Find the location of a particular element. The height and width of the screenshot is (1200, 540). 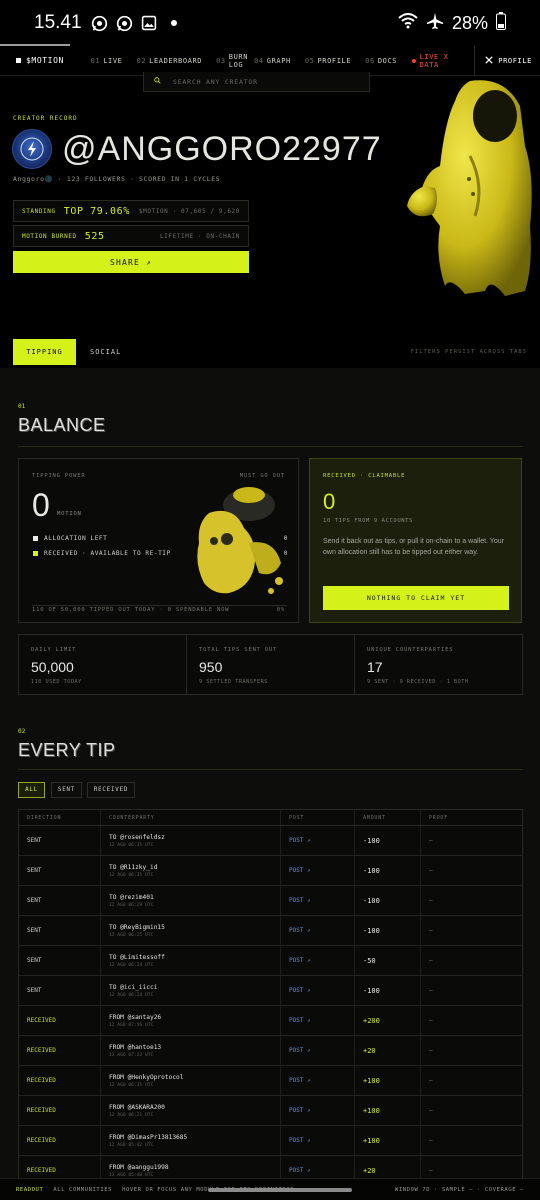

divider is located at coordinates (270, 769).